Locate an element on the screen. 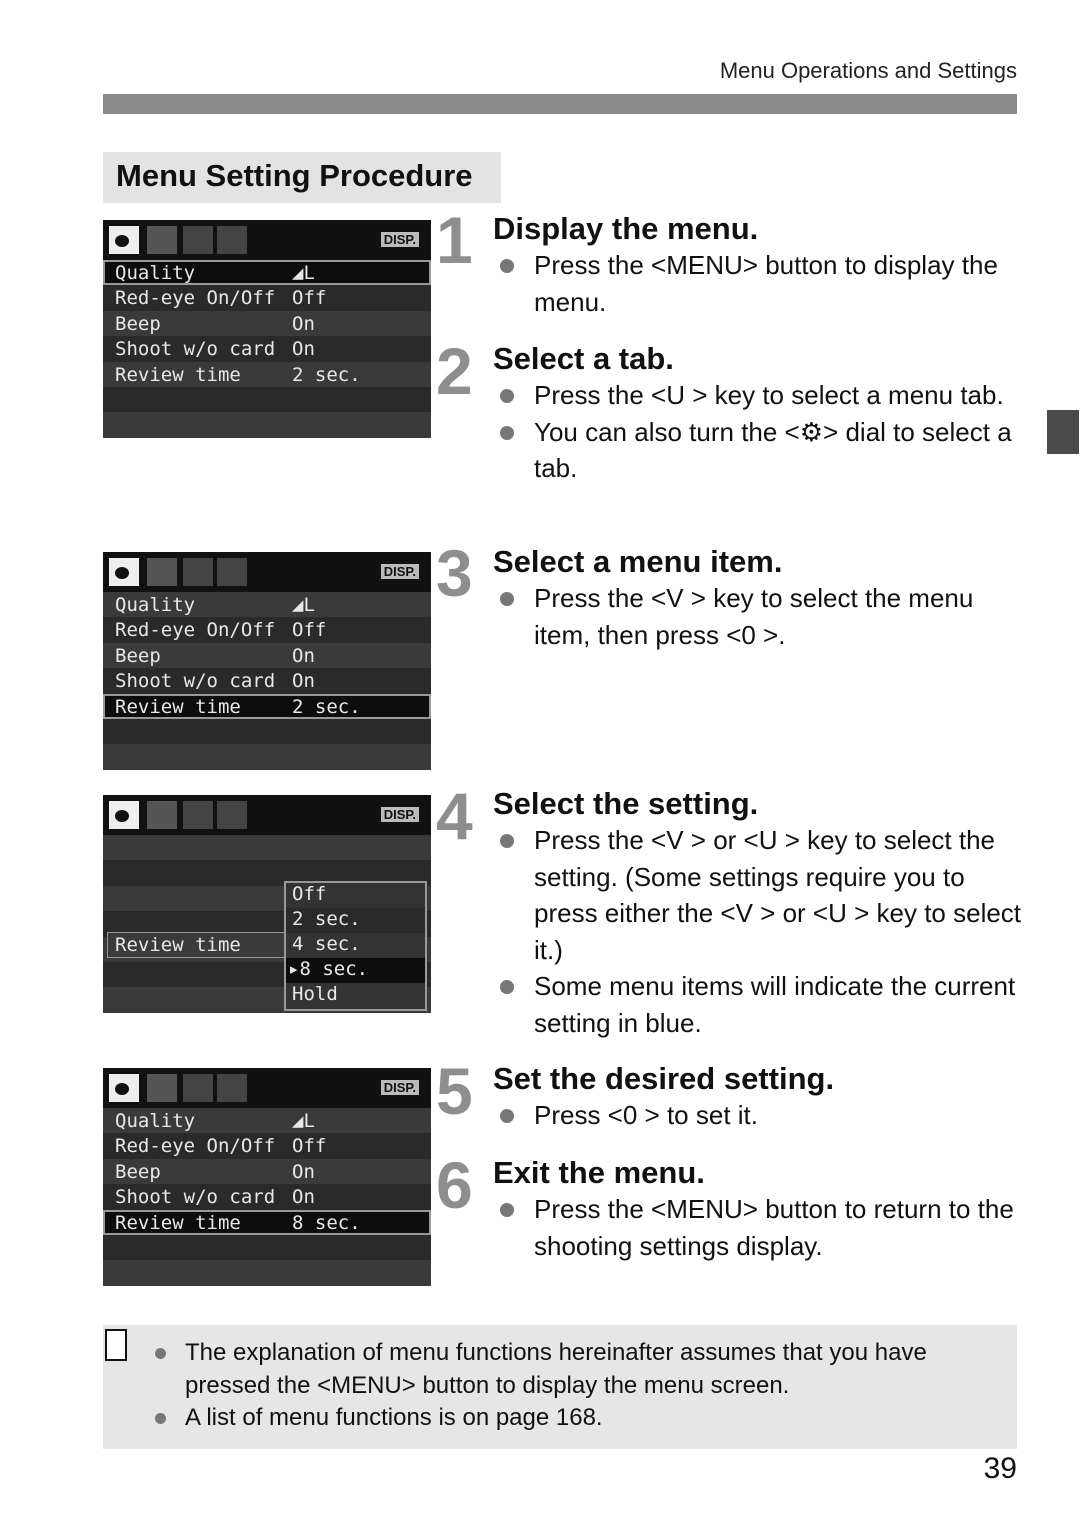  memo-pencil-icon is located at coordinates (116, 1345).